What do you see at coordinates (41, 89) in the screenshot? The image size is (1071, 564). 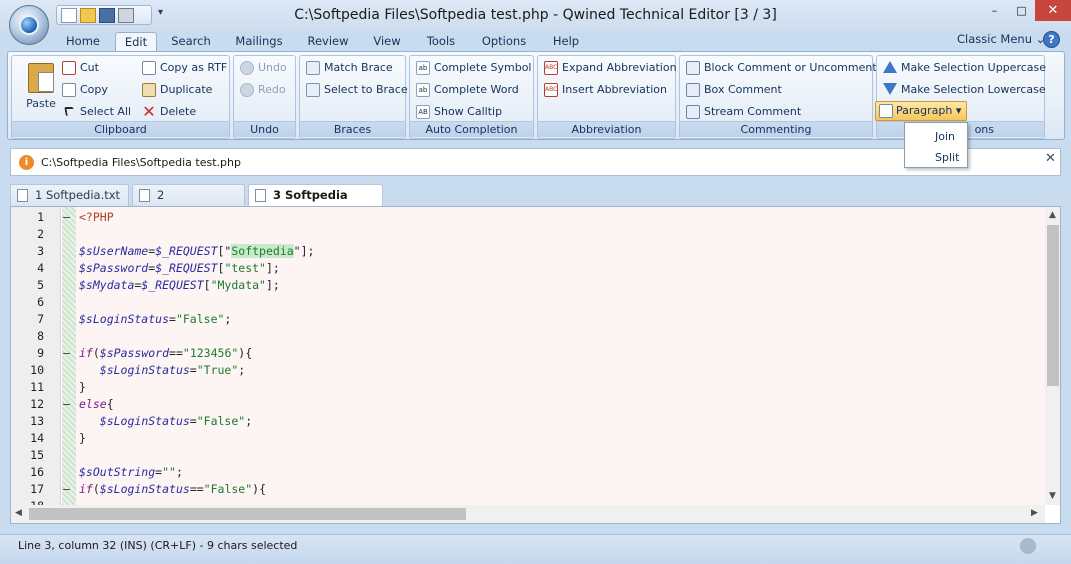 I see `paste-button: Paste` at bounding box center [41, 89].